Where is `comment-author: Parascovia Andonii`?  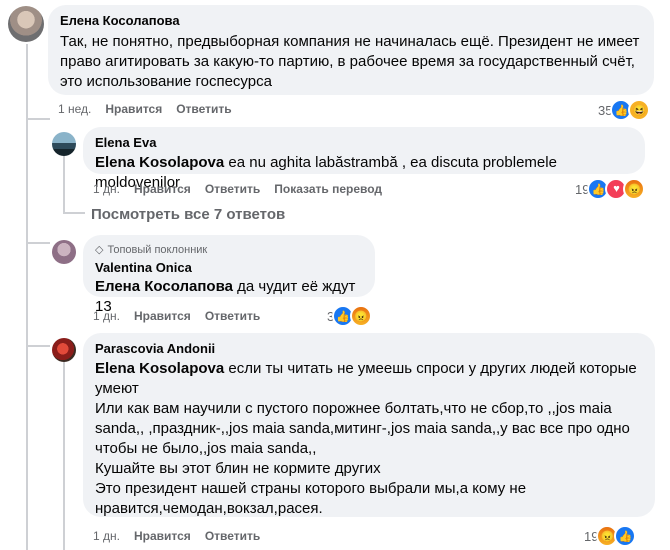
comment-author: Parascovia Andonii is located at coordinates (369, 349).